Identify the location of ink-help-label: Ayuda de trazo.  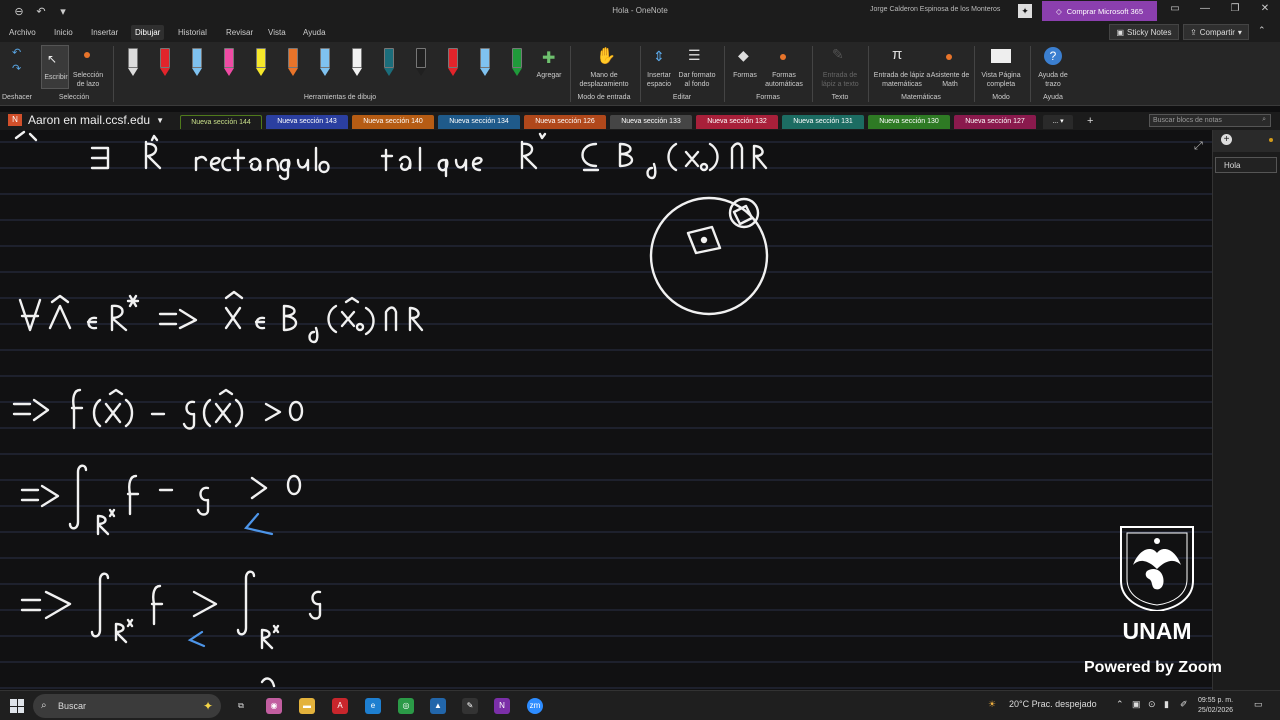
(1053, 80).